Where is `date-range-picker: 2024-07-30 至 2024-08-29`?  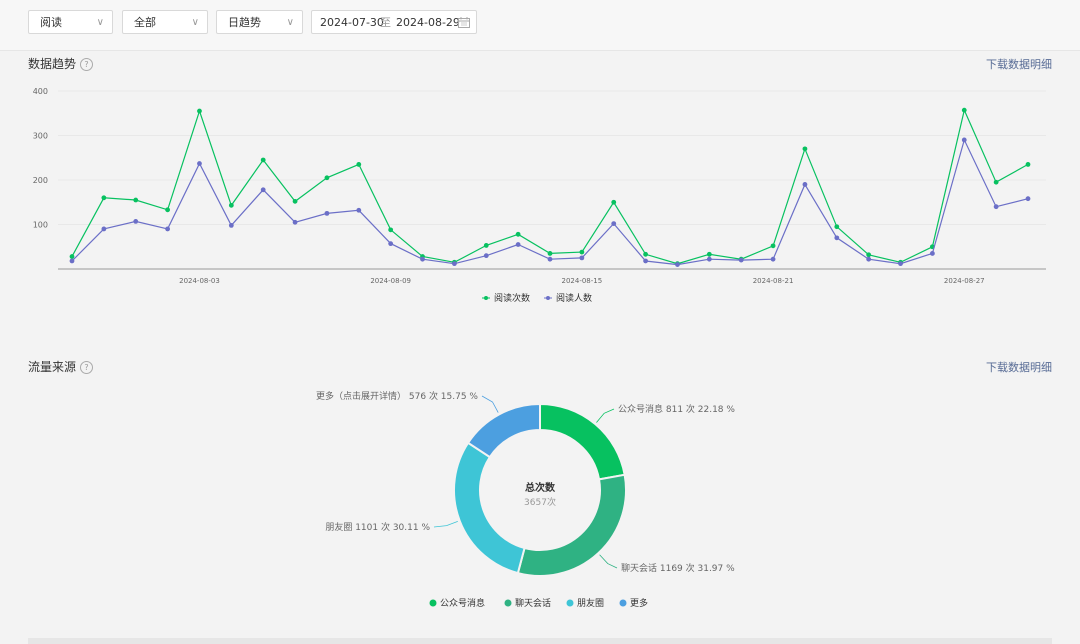
date-range-picker: 2024-07-30 至 2024-08-29 is located at coordinates (394, 22).